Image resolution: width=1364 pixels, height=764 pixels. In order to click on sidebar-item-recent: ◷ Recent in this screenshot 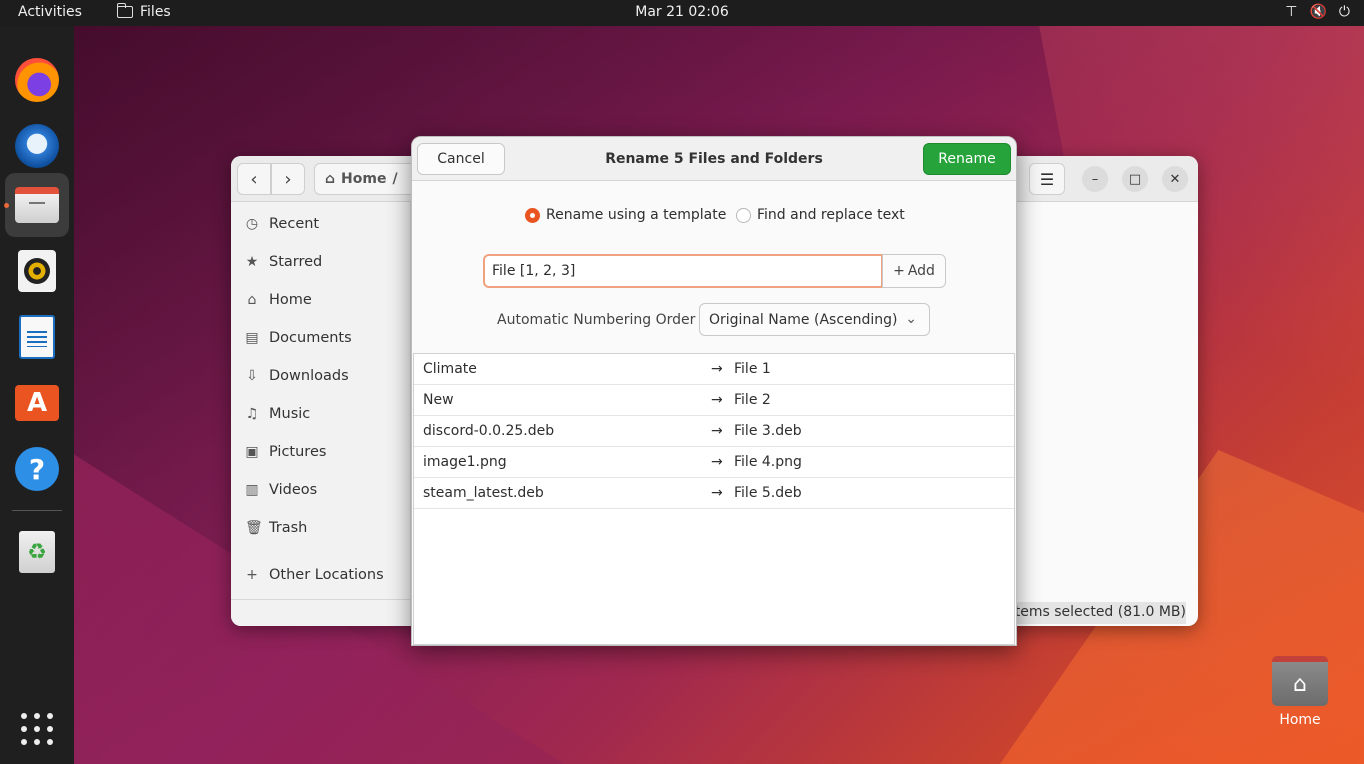, I will do `click(282, 224)`.